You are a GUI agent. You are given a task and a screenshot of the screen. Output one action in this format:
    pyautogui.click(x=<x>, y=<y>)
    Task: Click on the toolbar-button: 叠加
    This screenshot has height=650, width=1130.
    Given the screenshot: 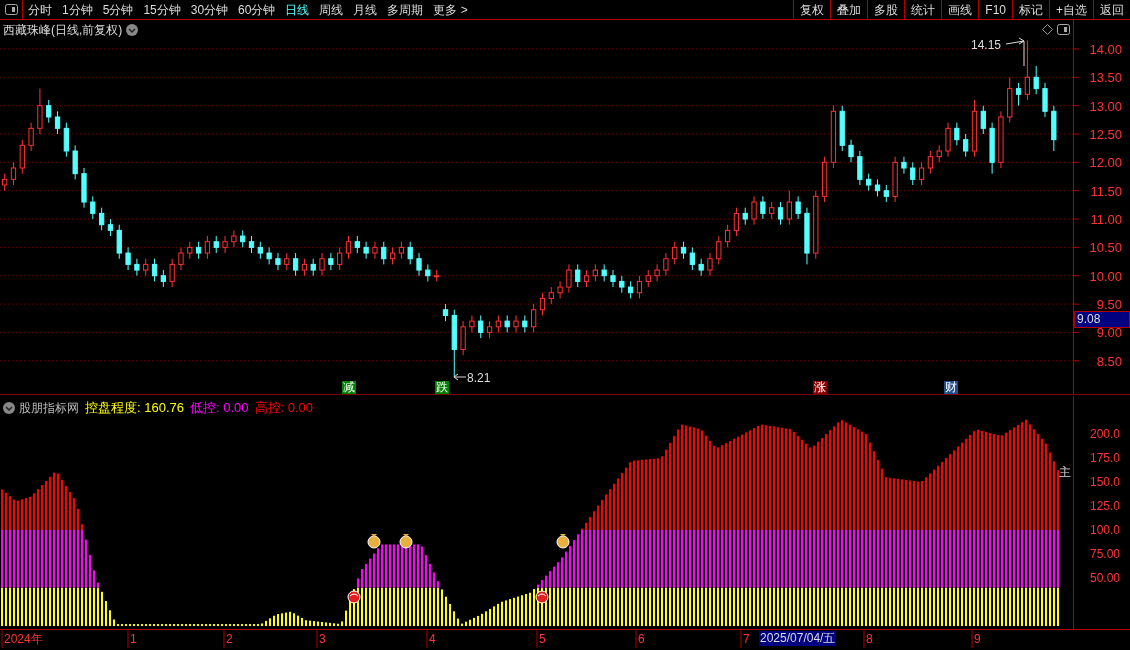 What is the action you would take?
    pyautogui.click(x=849, y=9)
    